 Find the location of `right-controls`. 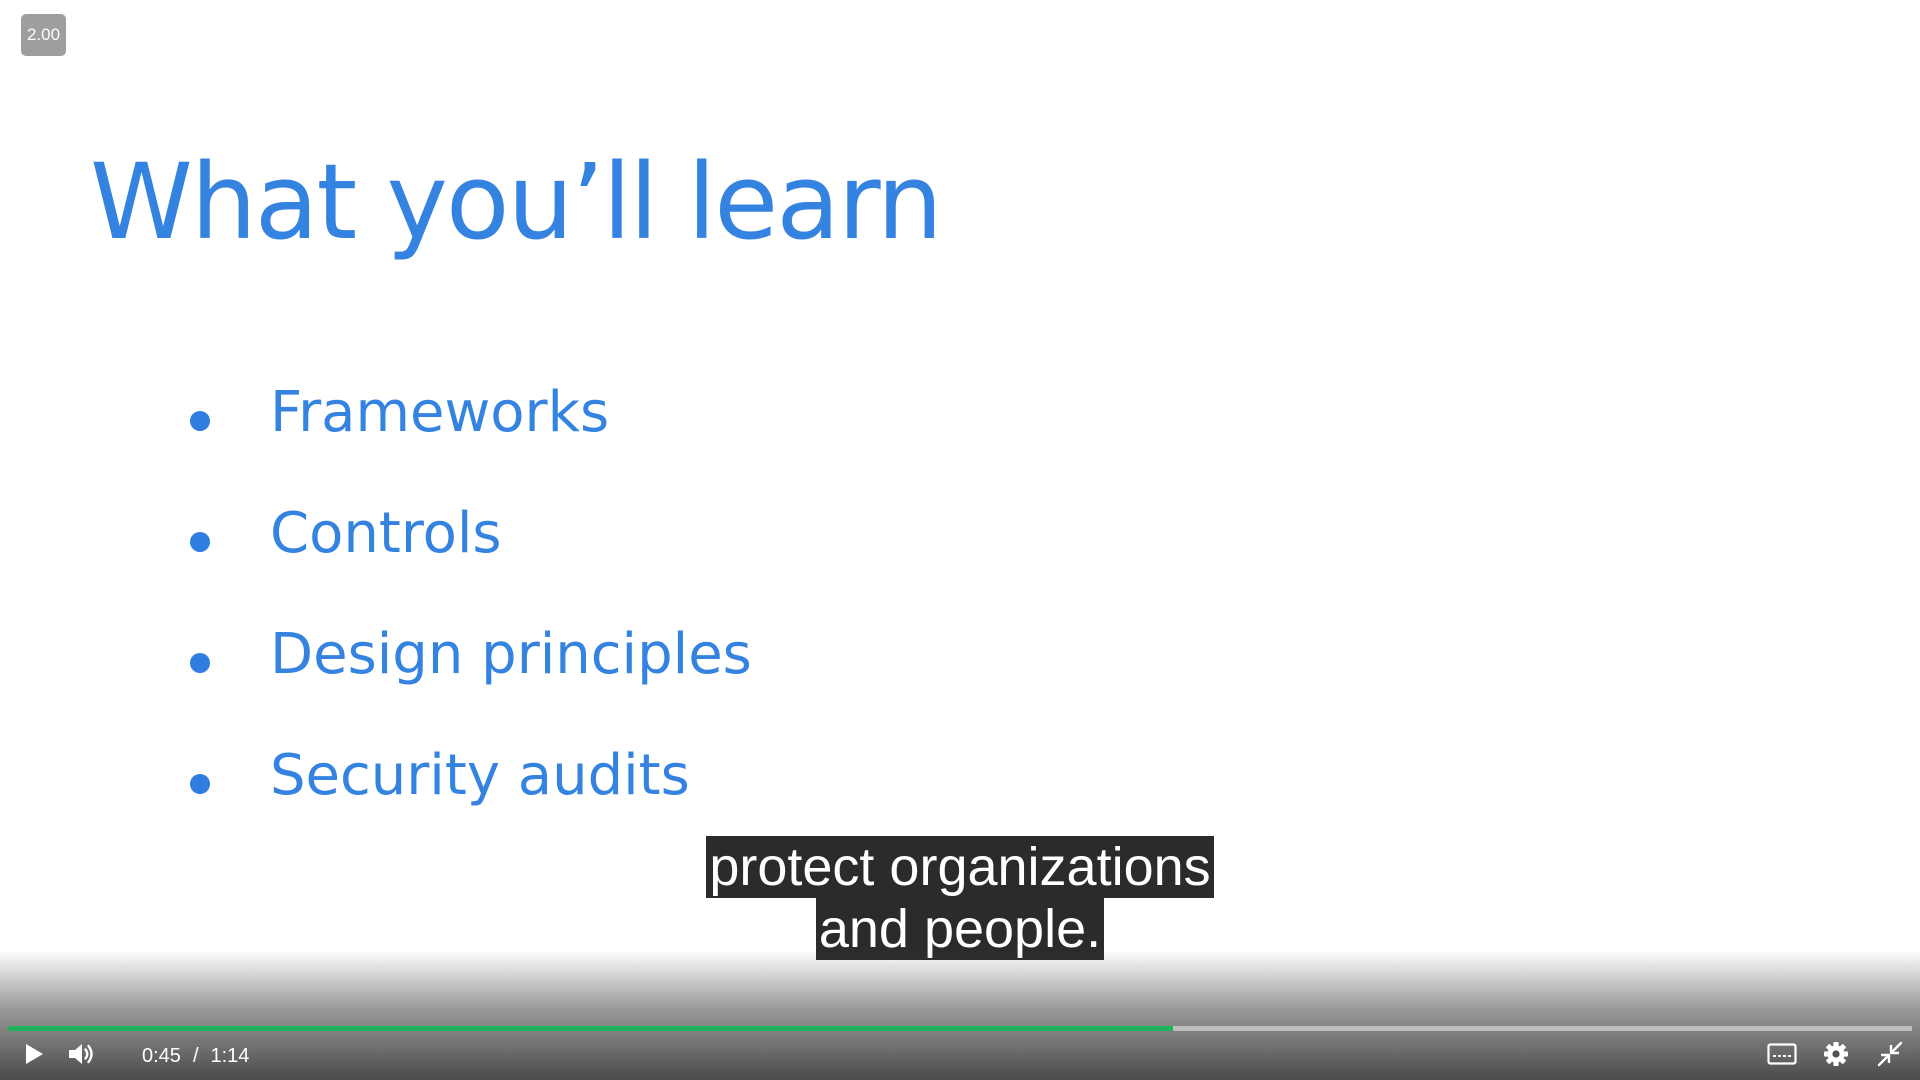

right-controls is located at coordinates (1836, 1056).